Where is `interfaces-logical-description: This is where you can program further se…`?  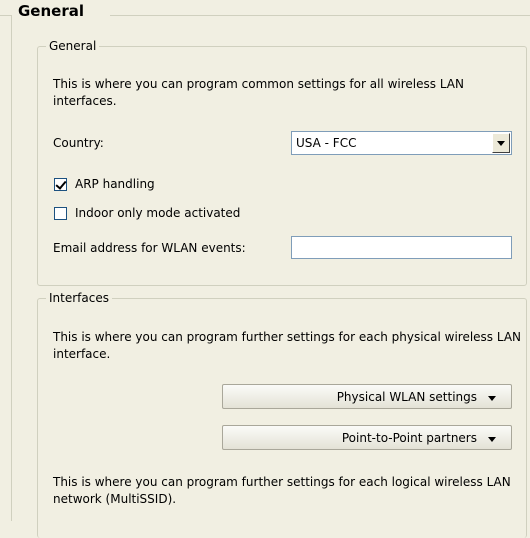
interfaces-logical-description: This is where you can program further se… is located at coordinates (282, 490).